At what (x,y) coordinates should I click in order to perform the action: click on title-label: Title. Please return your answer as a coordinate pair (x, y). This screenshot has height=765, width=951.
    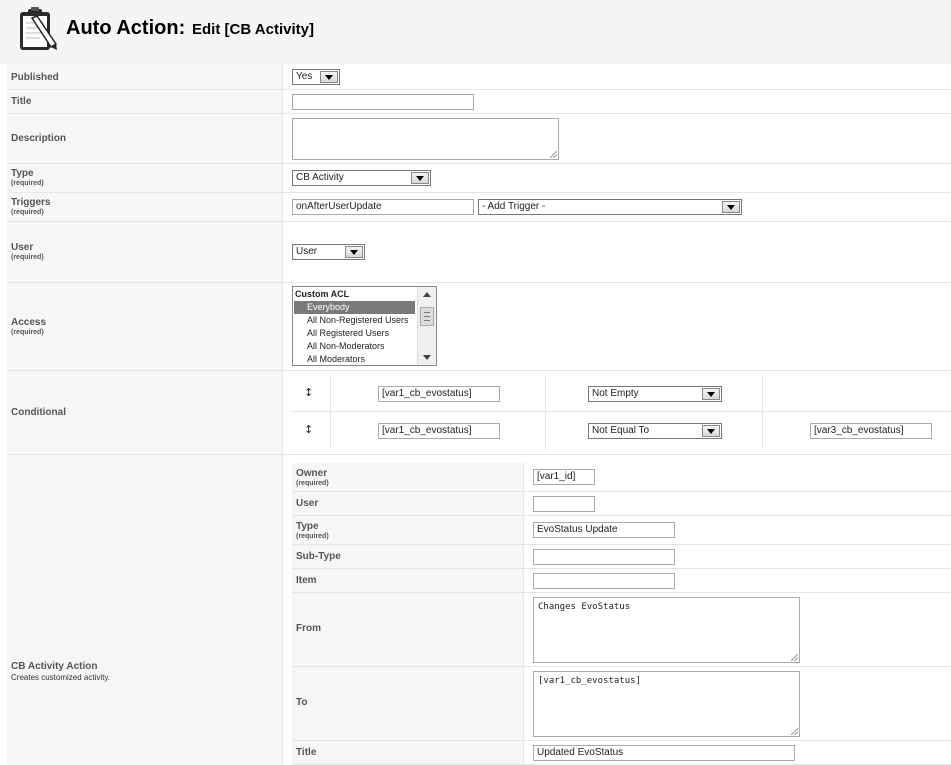
    Looking at the image, I should click on (21, 101).